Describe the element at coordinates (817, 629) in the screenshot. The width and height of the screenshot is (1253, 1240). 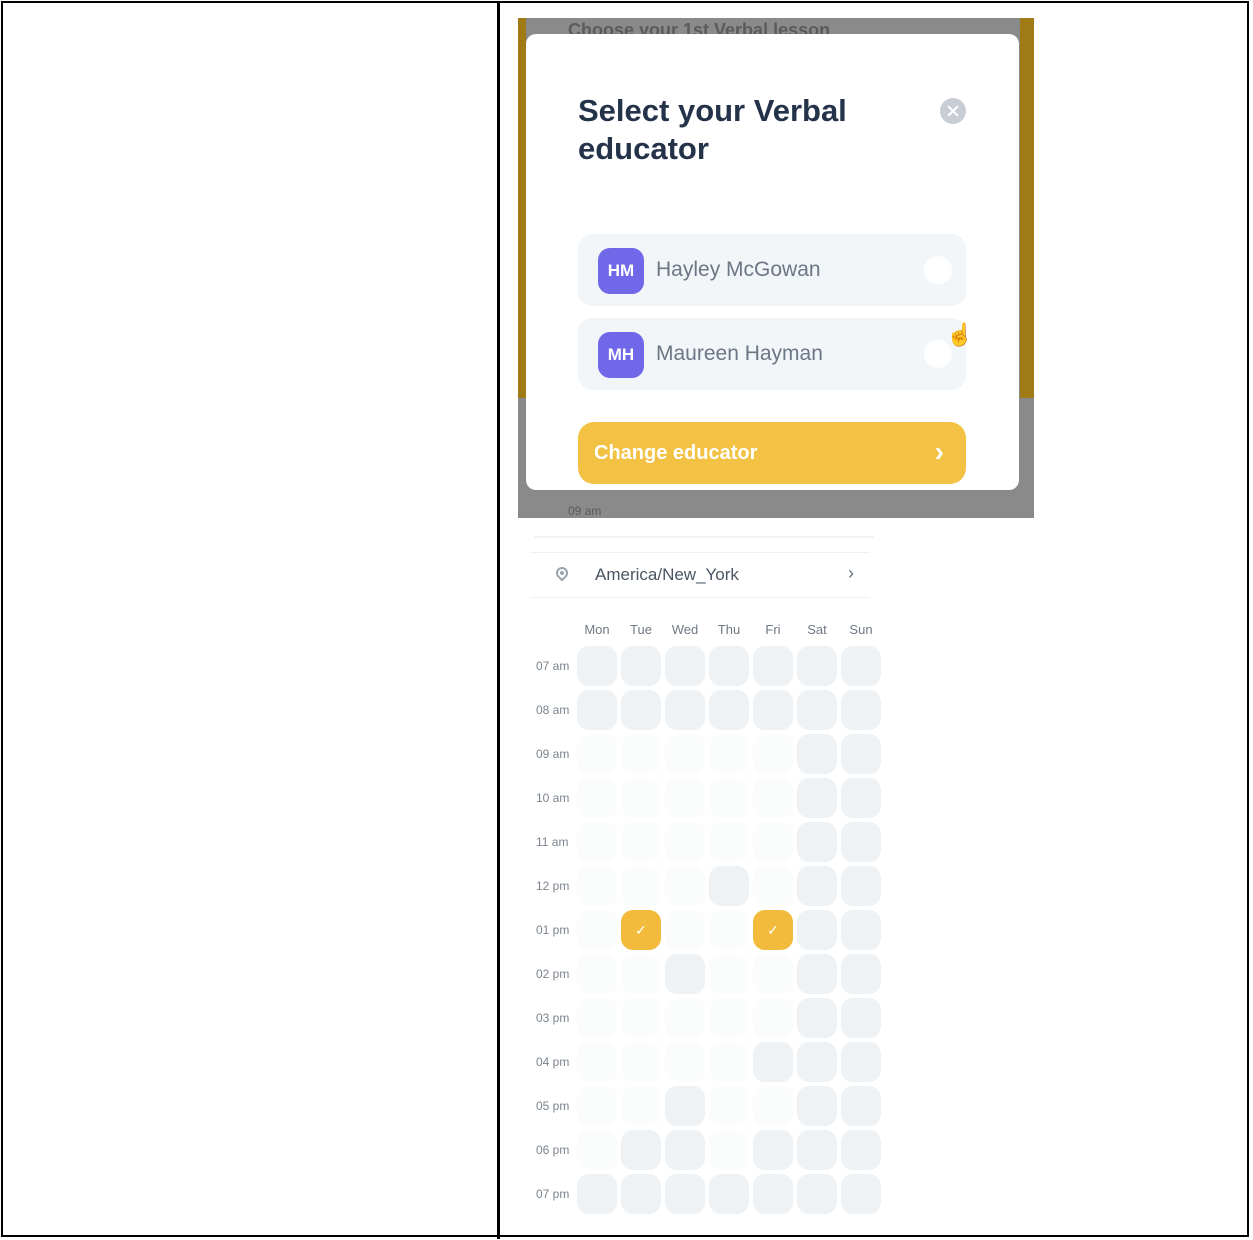
I see `day-header-sat: Sat` at that location.